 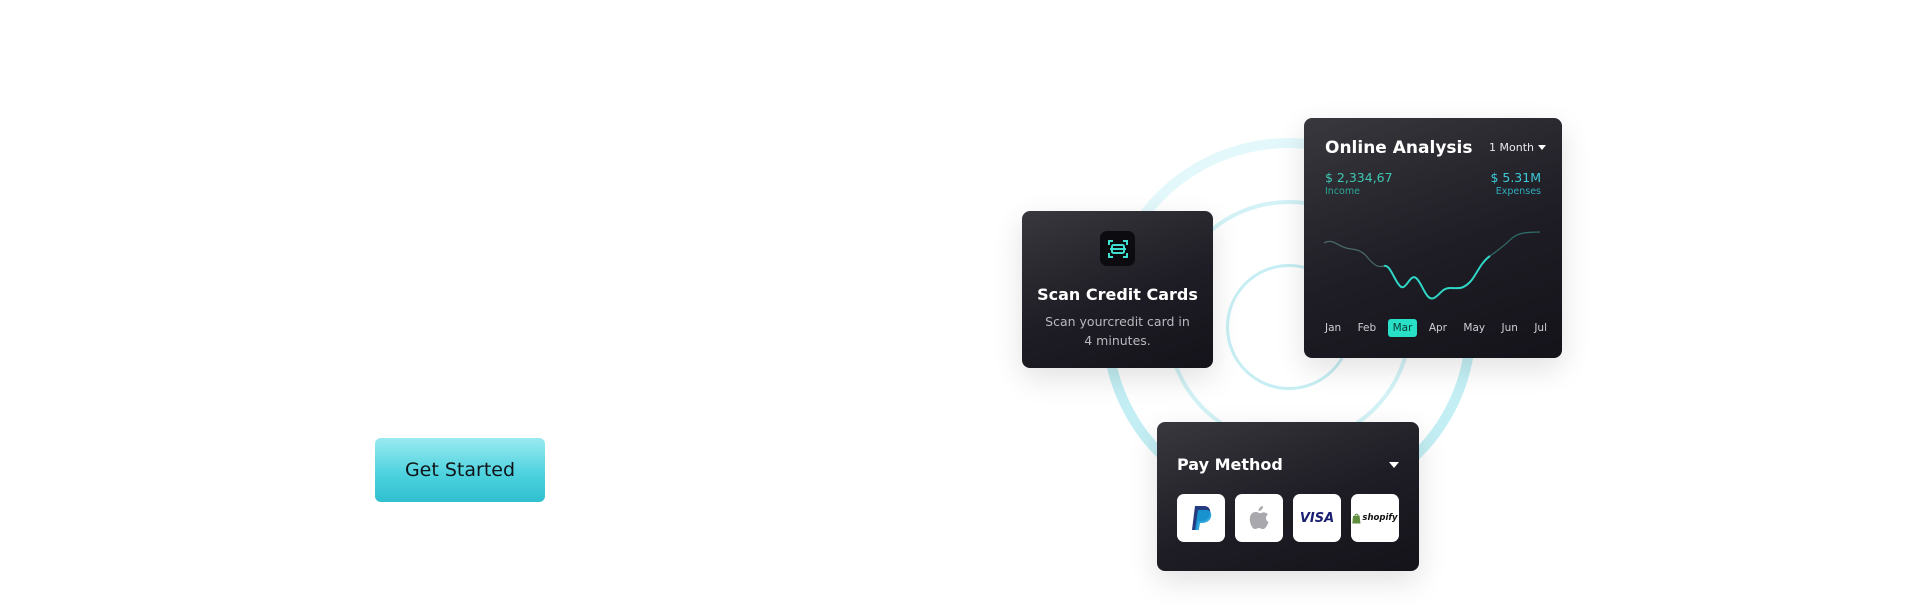 I want to click on shopify-button: shopify, so click(x=1375, y=518).